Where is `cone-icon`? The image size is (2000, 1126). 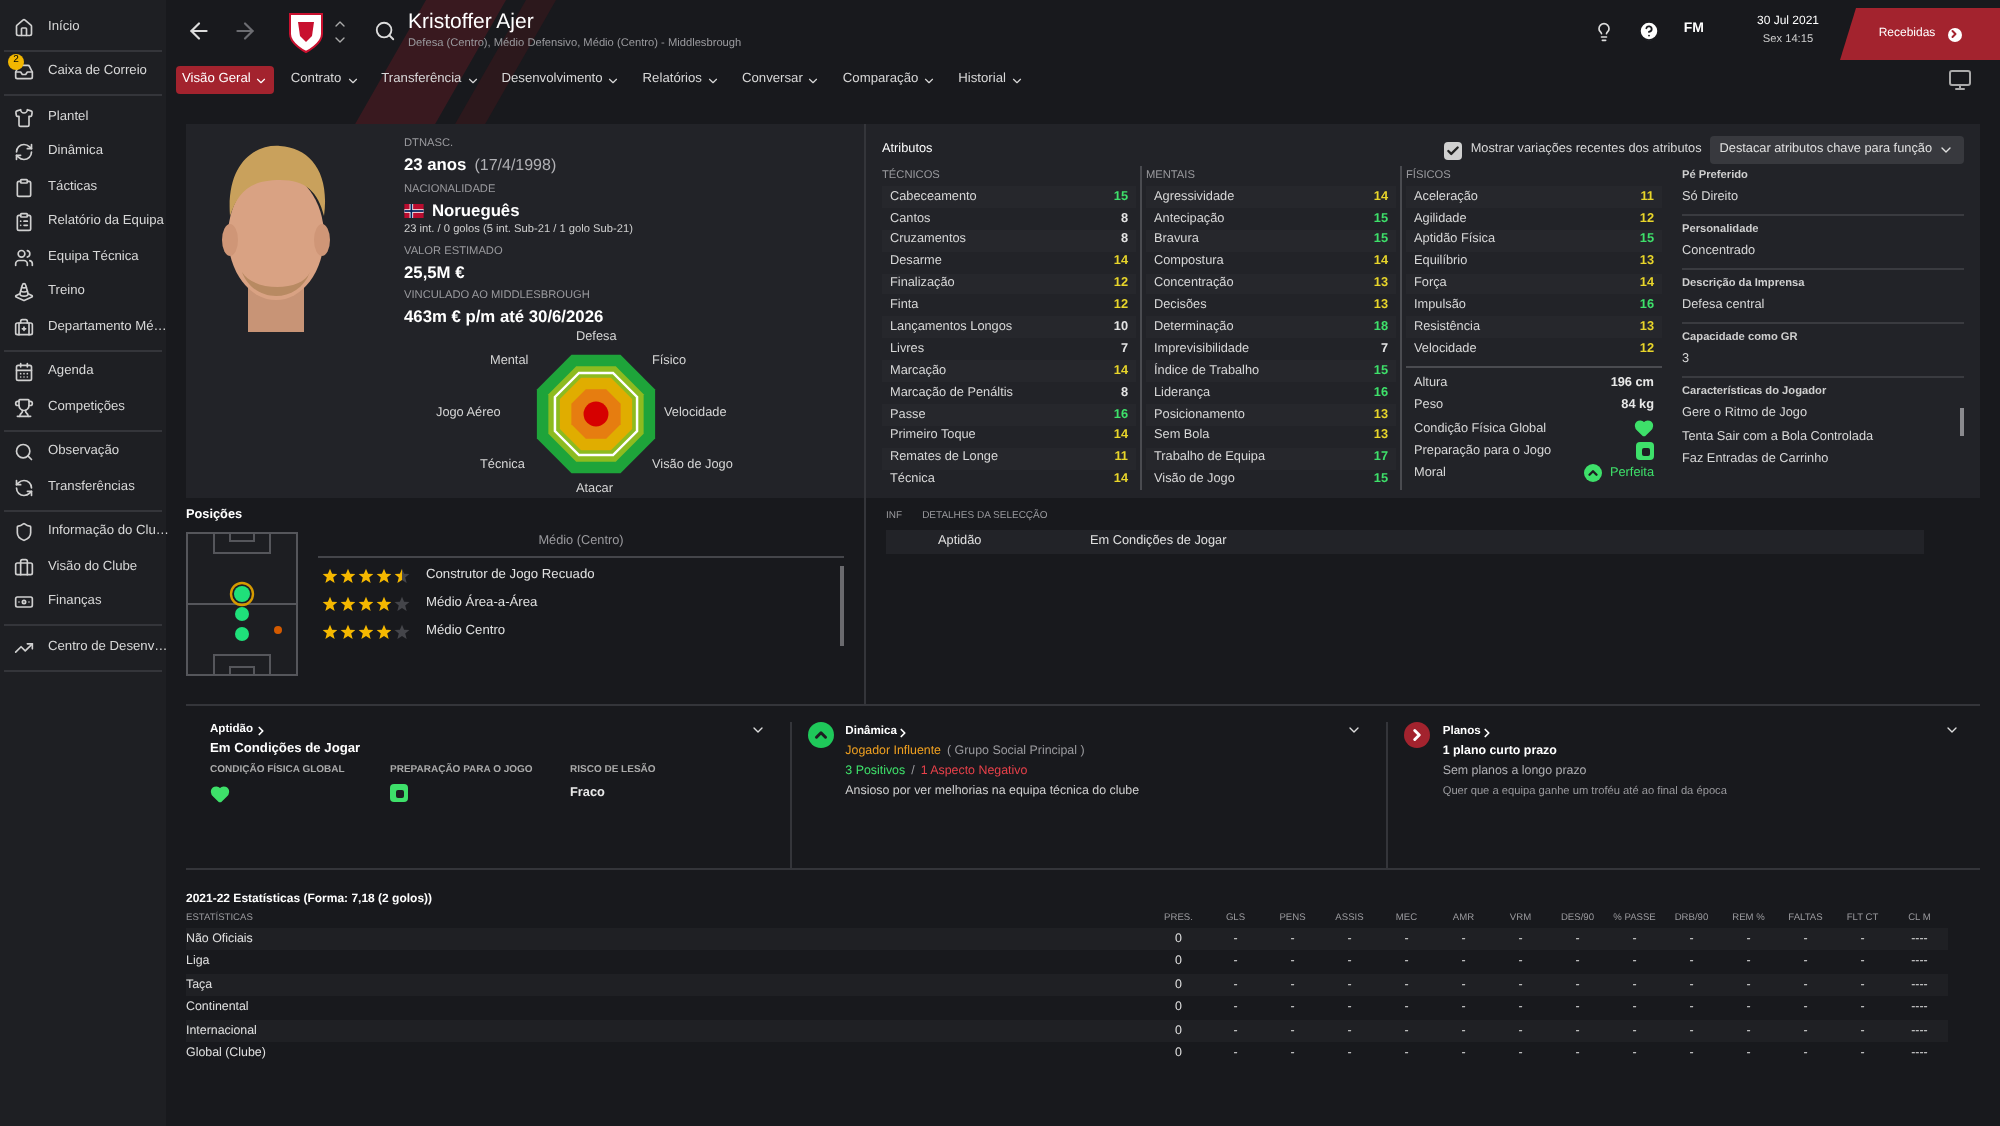
cone-icon is located at coordinates (24, 292).